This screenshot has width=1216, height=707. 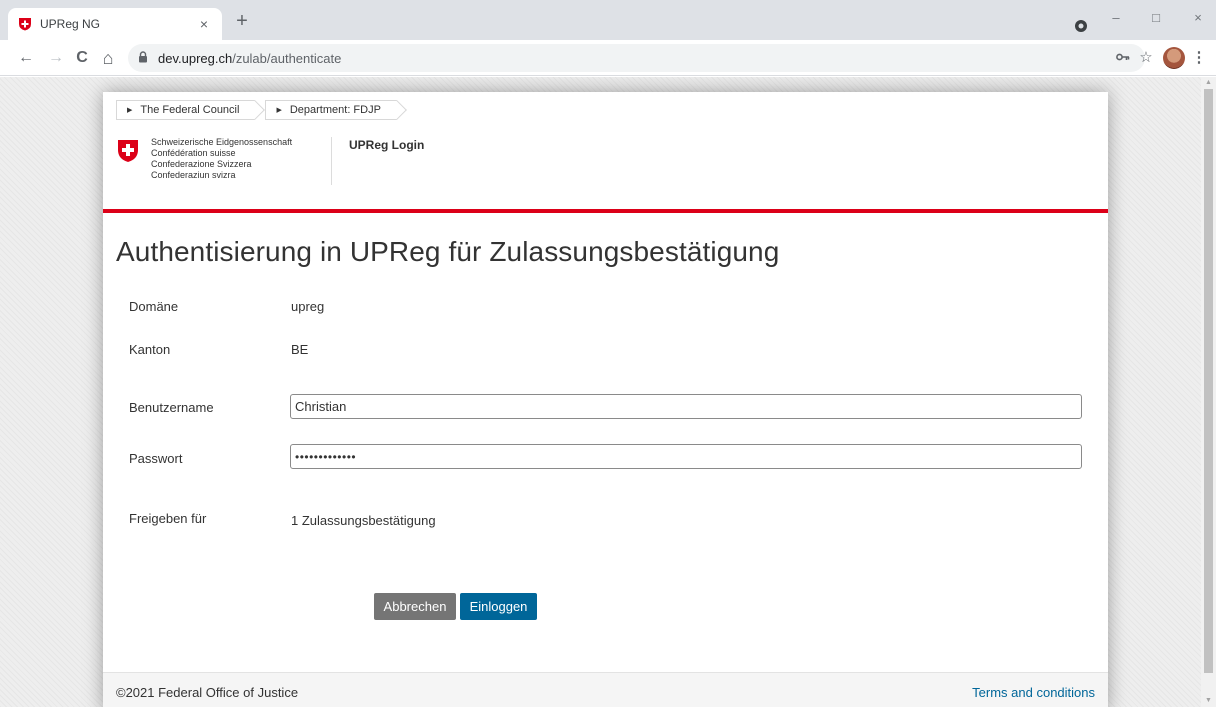 I want to click on scroll-up-arrow-icon: ▲, so click(x=1208, y=83).